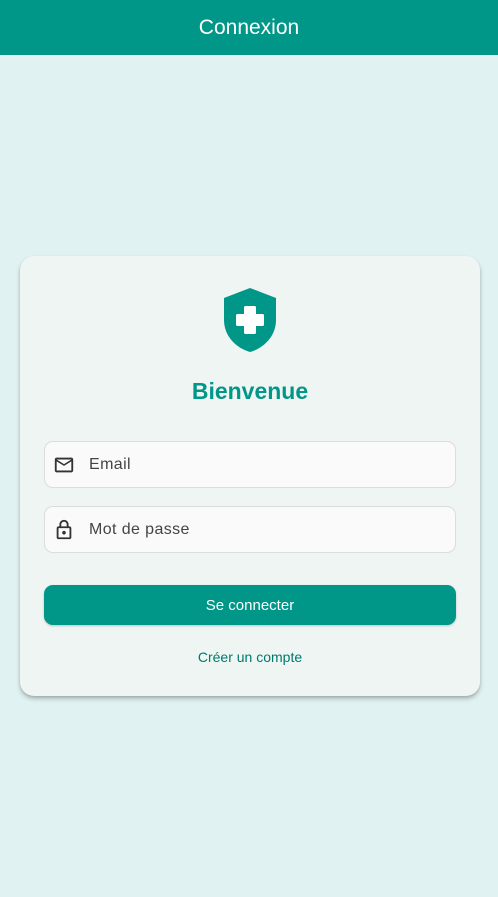 The height and width of the screenshot is (897, 498). I want to click on login-button: Se connecter, so click(250, 605).